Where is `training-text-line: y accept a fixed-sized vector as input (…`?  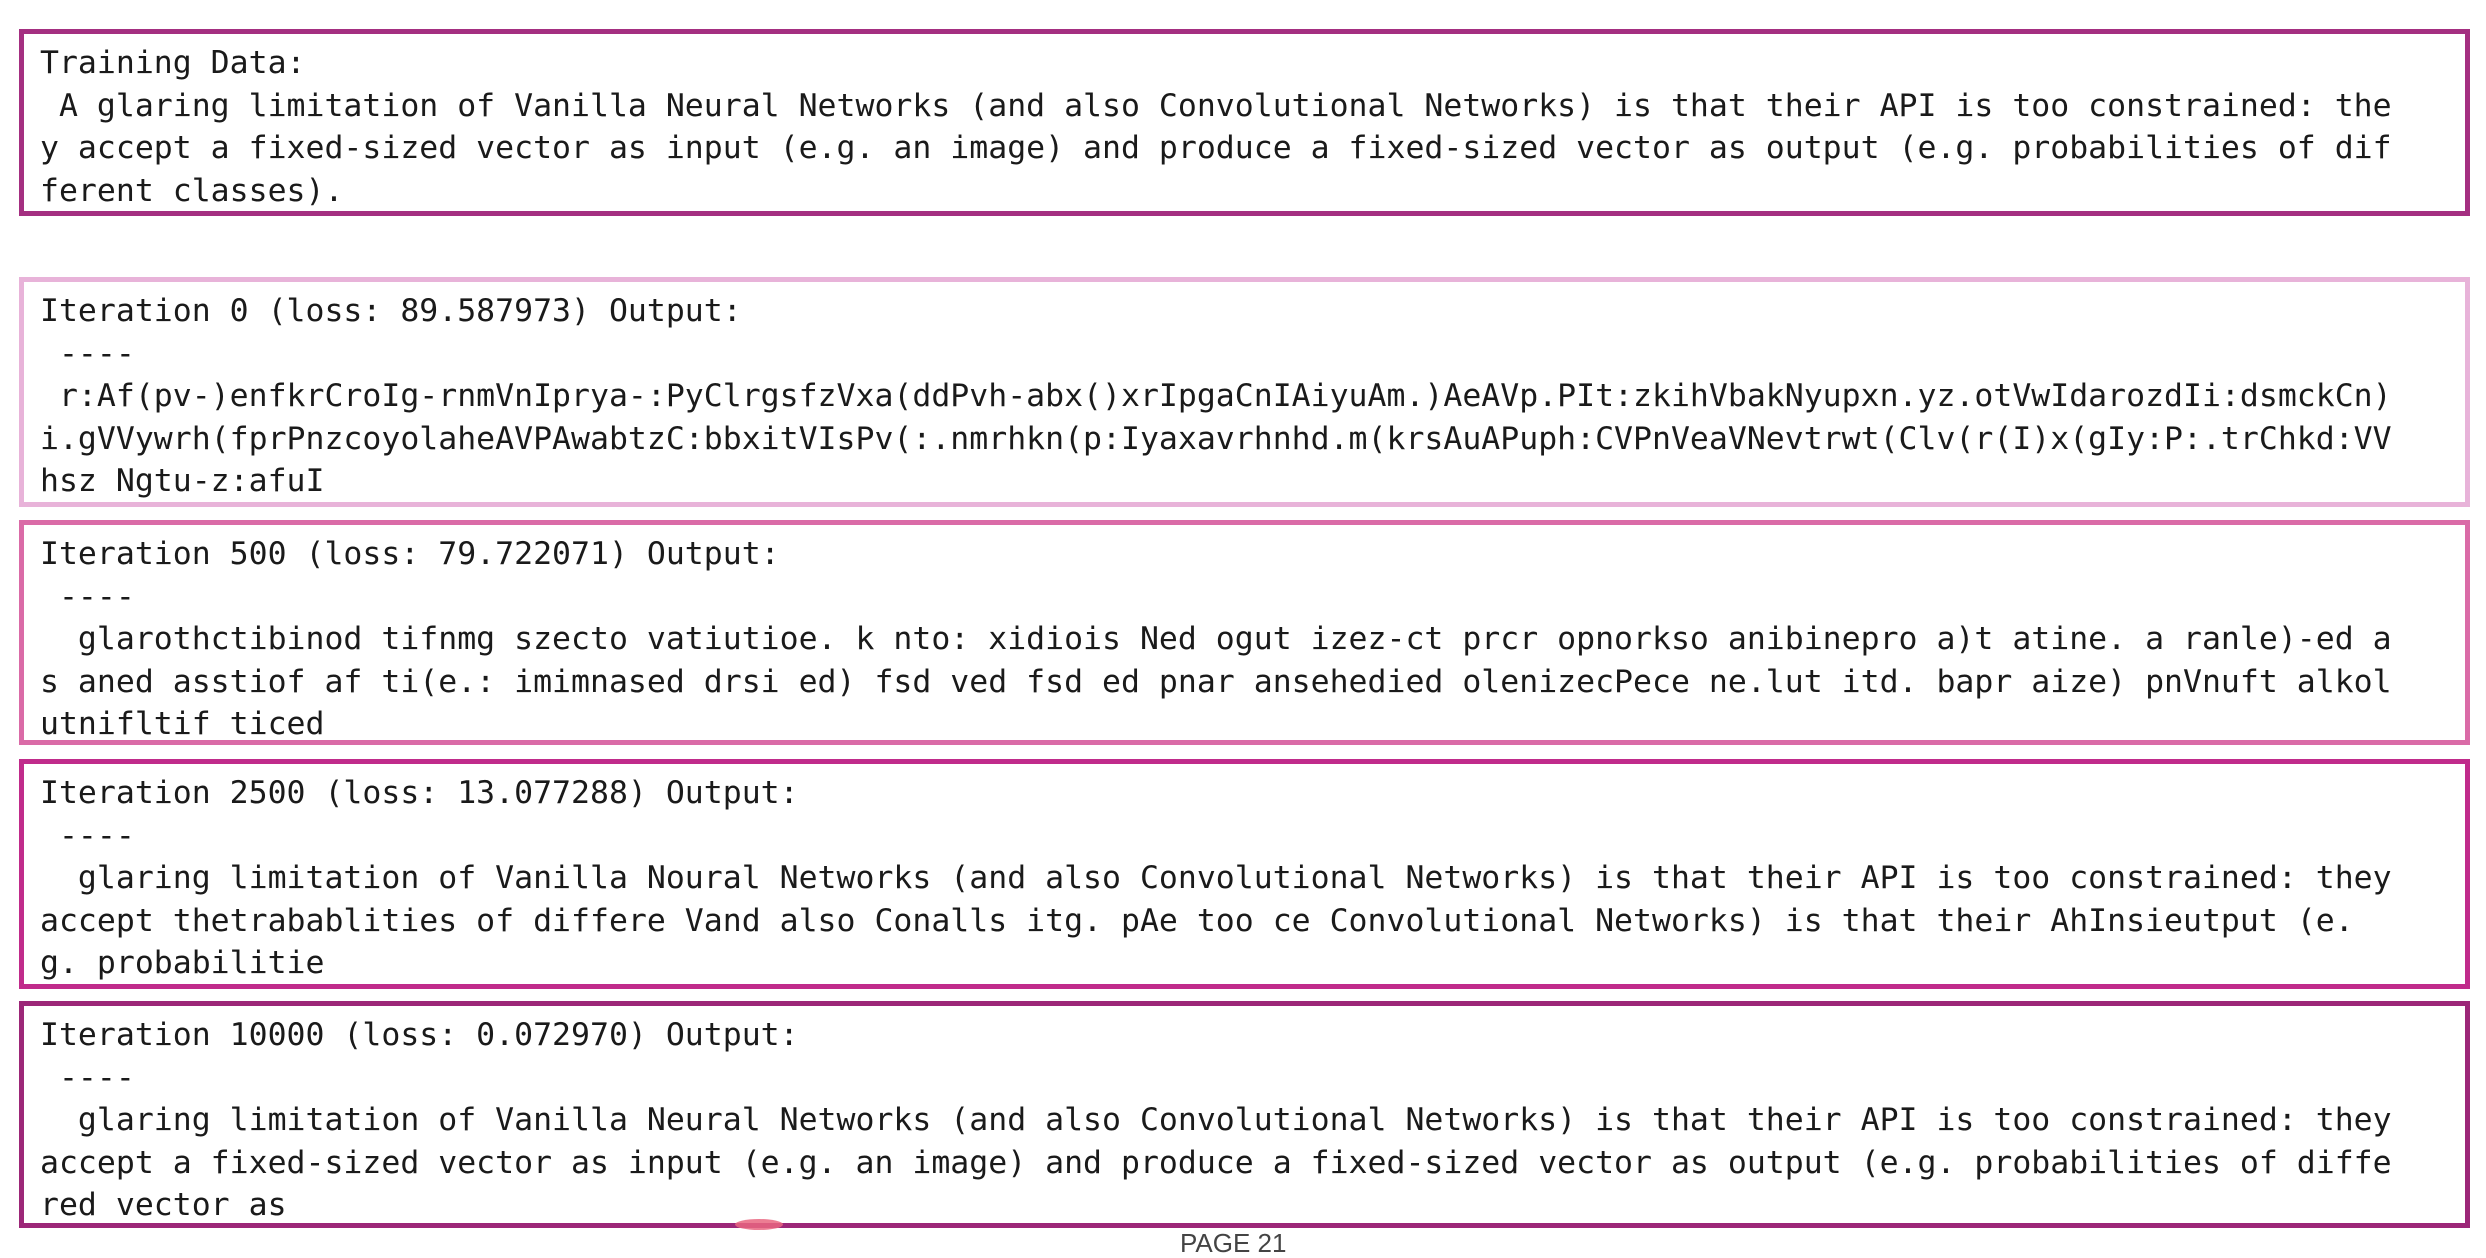 training-text-line: y accept a fixed-sized vector as input (… is located at coordinates (1216, 148).